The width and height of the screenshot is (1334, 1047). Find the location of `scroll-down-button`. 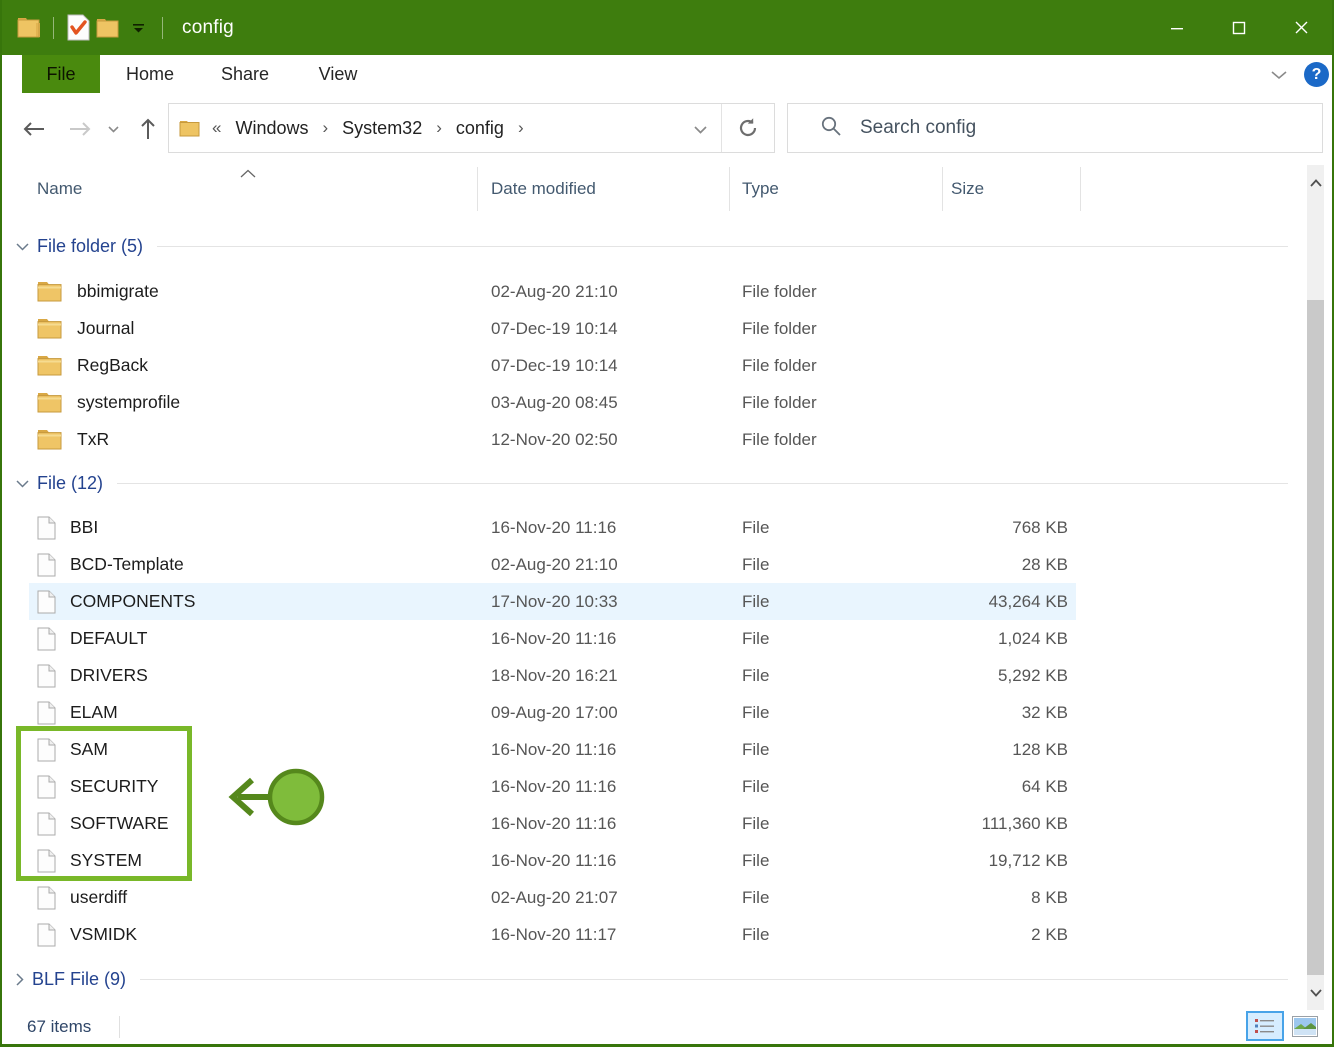

scroll-down-button is located at coordinates (1315, 992).